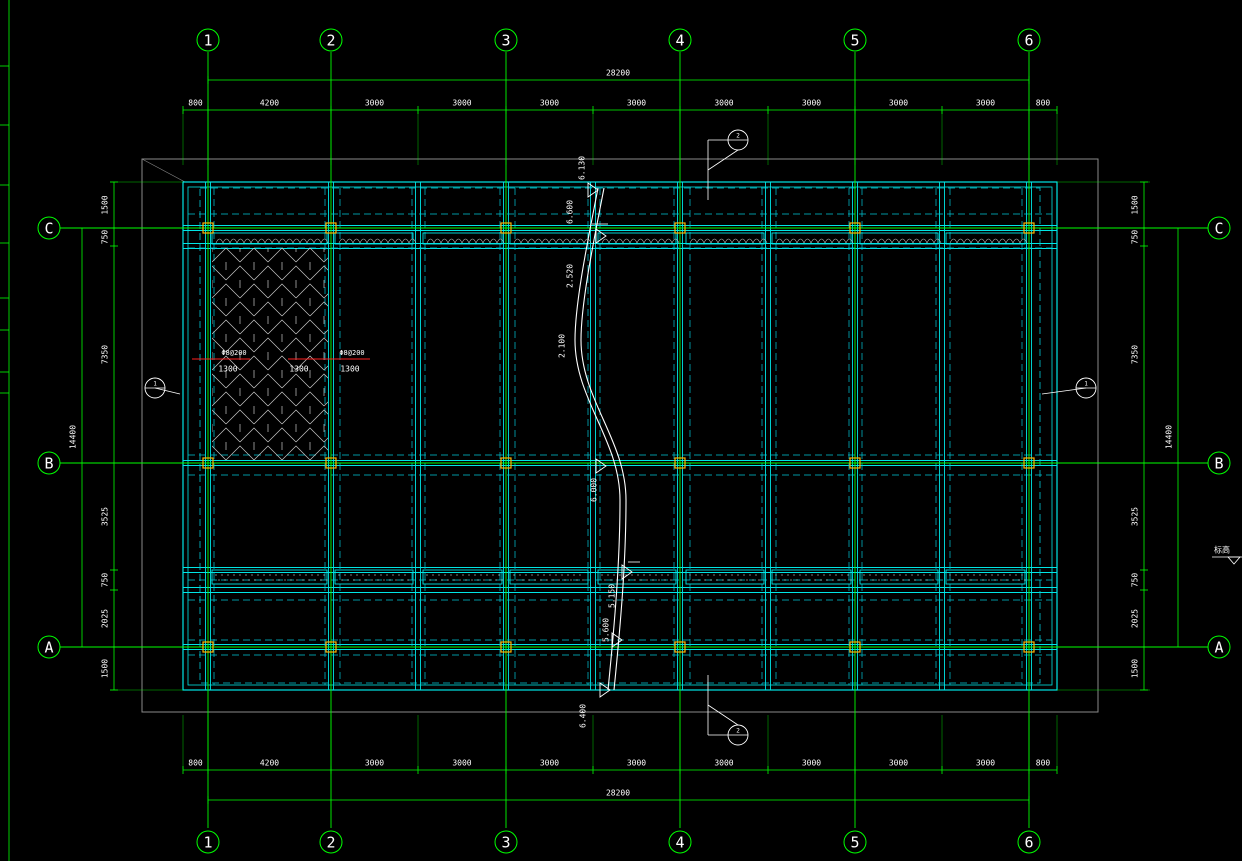 Image resolution: width=1242 pixels, height=861 pixels. What do you see at coordinates (1169, 437) in the screenshot?
I see `dim-label-total: 14400` at bounding box center [1169, 437].